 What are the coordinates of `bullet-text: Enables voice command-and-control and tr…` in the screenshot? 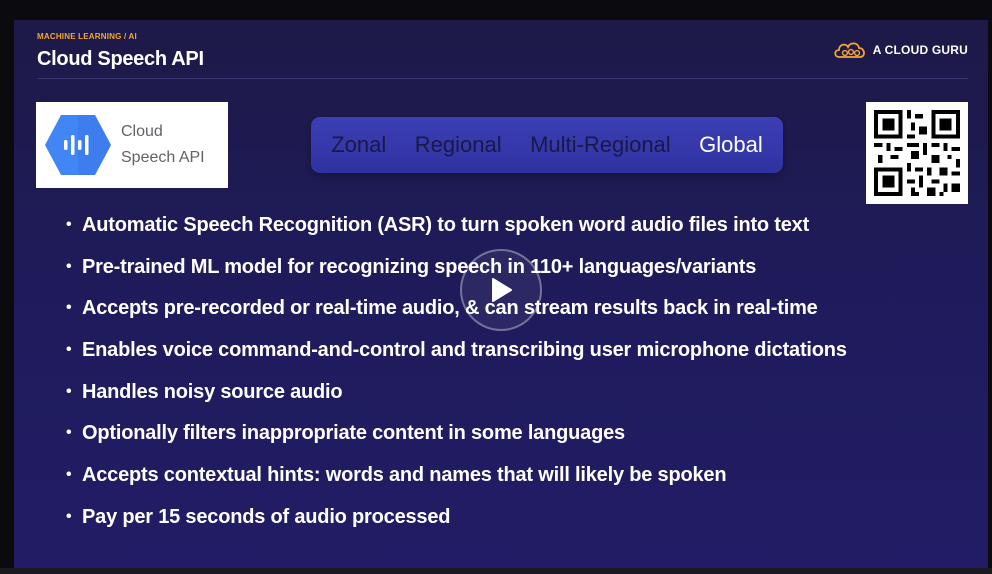 It's located at (464, 350).